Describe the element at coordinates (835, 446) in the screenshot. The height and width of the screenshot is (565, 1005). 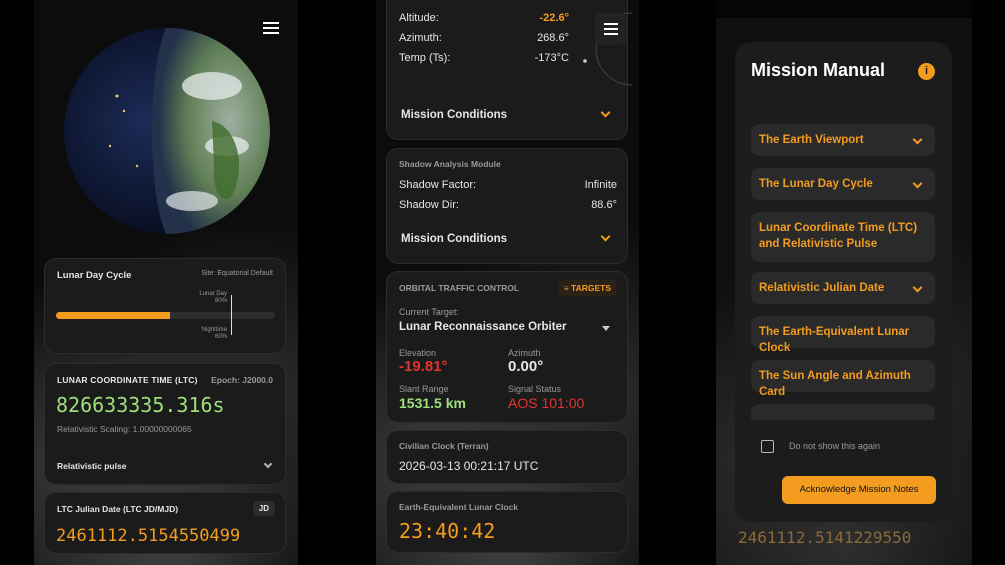
I see `do-not-show-label: Do not show this again` at that location.